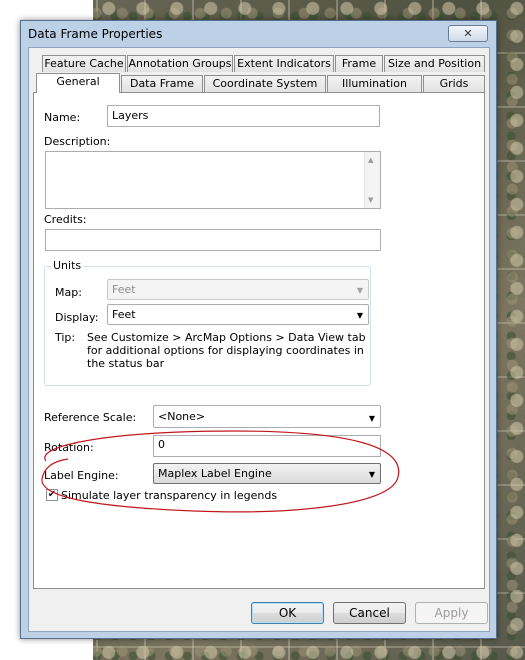  I want to click on tip-label: Tip:, so click(65, 337).